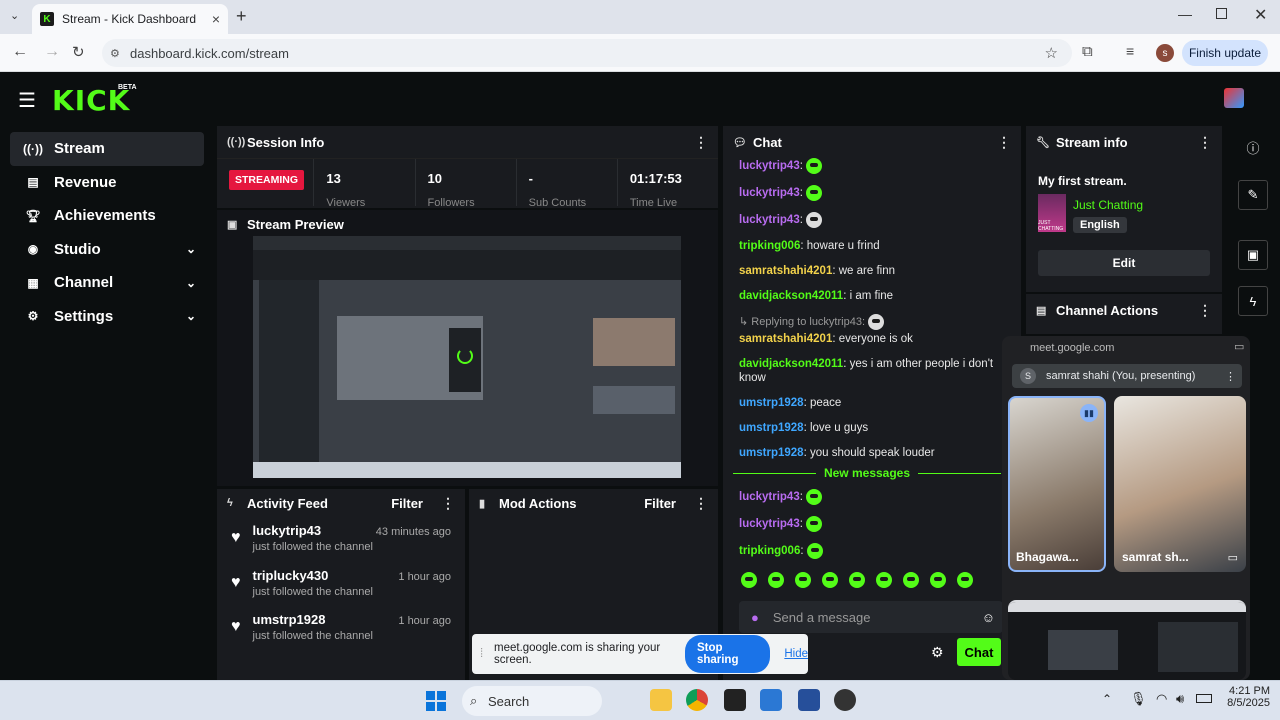 The width and height of the screenshot is (1280, 720). What do you see at coordinates (1204, 698) in the screenshot?
I see `battery-icon` at bounding box center [1204, 698].